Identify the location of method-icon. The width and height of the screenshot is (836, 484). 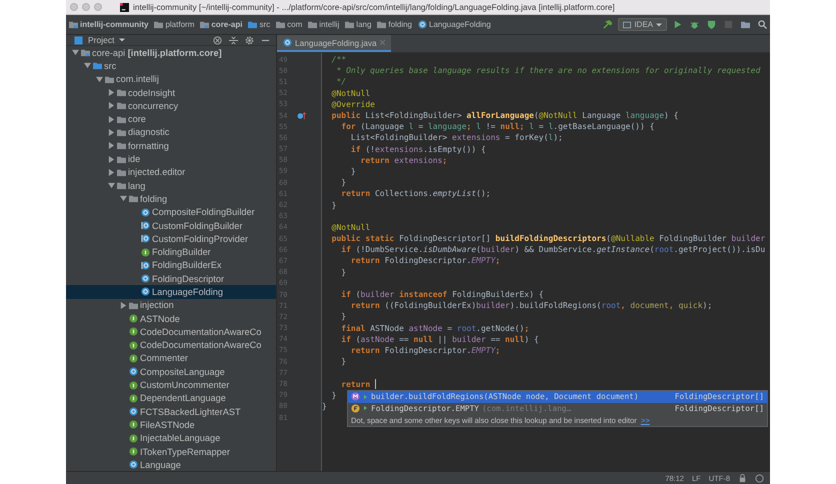
(355, 397).